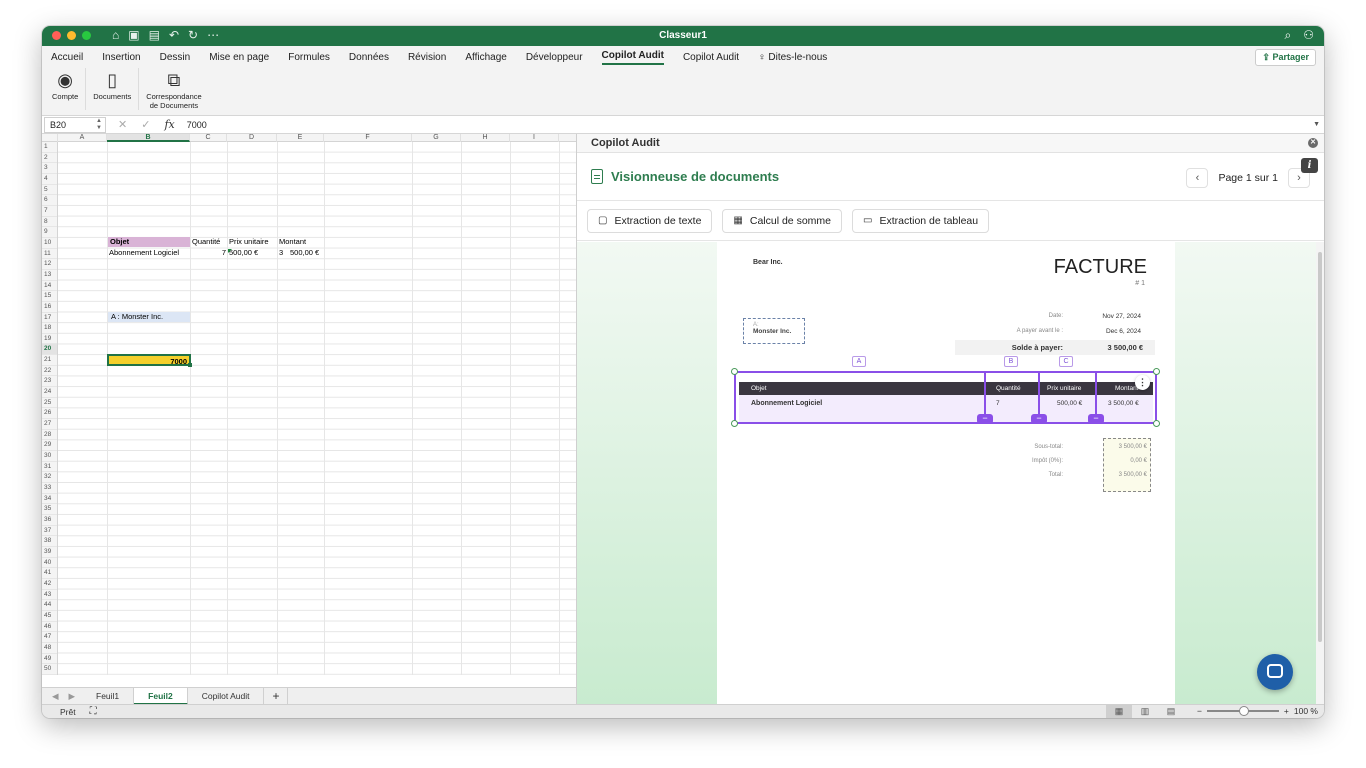 This screenshot has height=768, width=1366. What do you see at coordinates (49, 488) in the screenshot?
I see `row-header: 33` at bounding box center [49, 488].